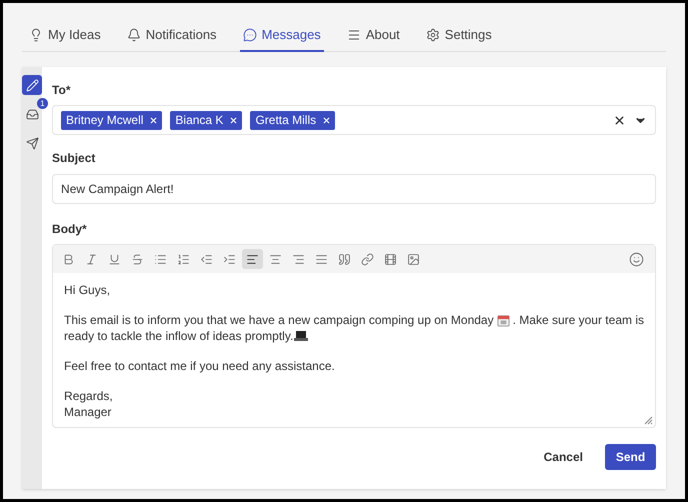  What do you see at coordinates (353, 35) in the screenshot?
I see `menu-icon` at bounding box center [353, 35].